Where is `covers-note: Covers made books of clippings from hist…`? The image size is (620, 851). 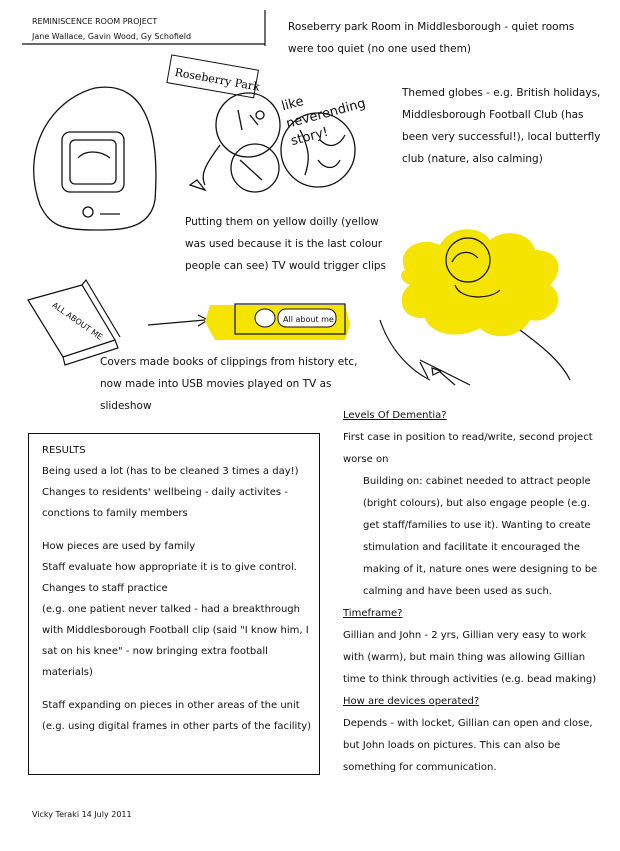 covers-note: Covers made books of clippings from hist… is located at coordinates (229, 384).